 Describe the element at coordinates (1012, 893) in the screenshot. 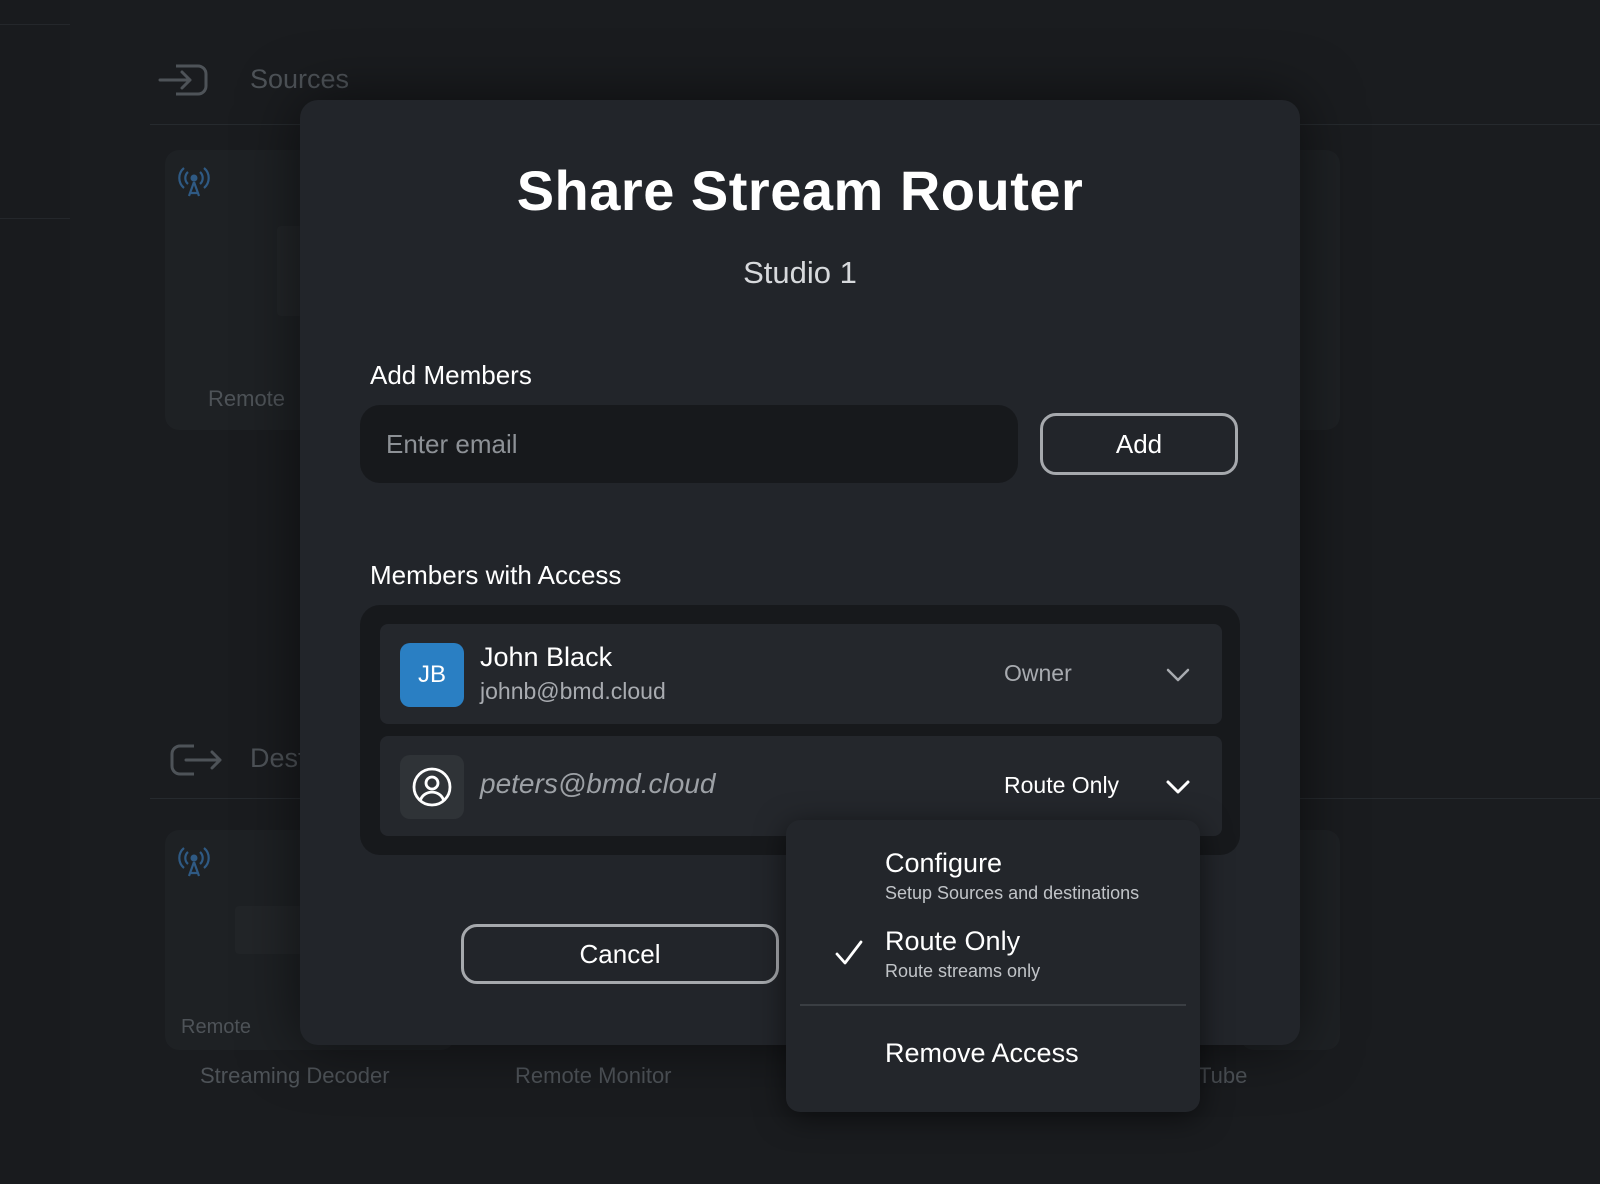

I see `menu-item-subtitle: Setup Sources and destinations` at that location.